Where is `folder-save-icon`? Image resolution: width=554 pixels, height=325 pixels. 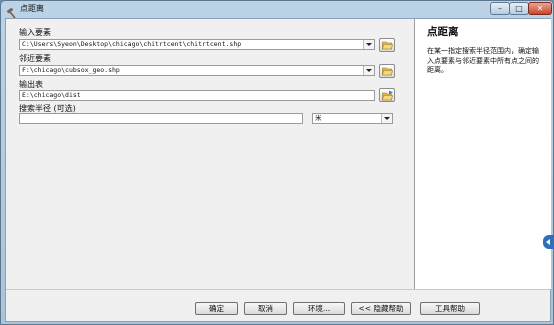
folder-save-icon is located at coordinates (387, 95).